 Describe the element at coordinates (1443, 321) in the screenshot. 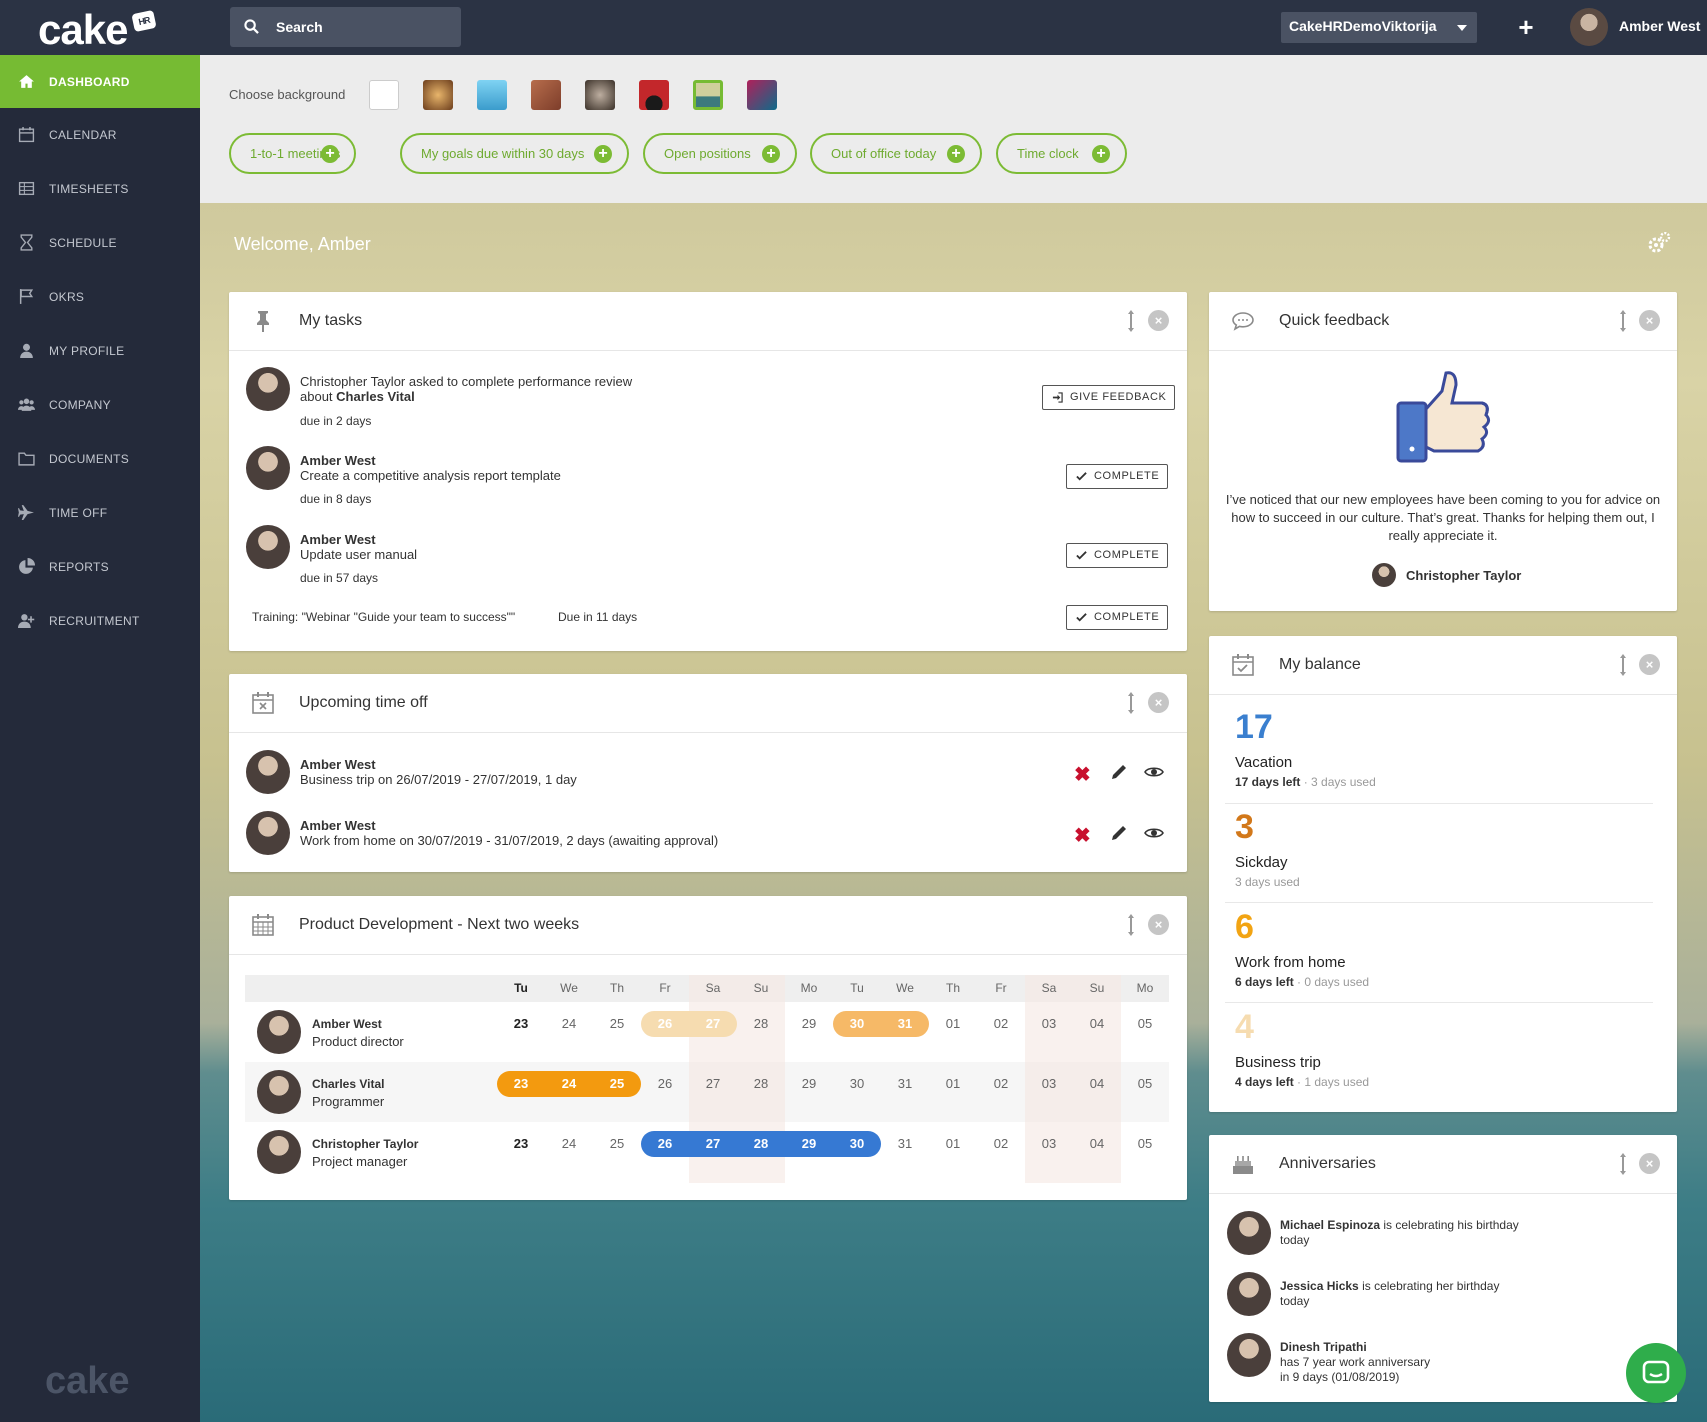

I see `card-header: Quick feedback ×` at that location.